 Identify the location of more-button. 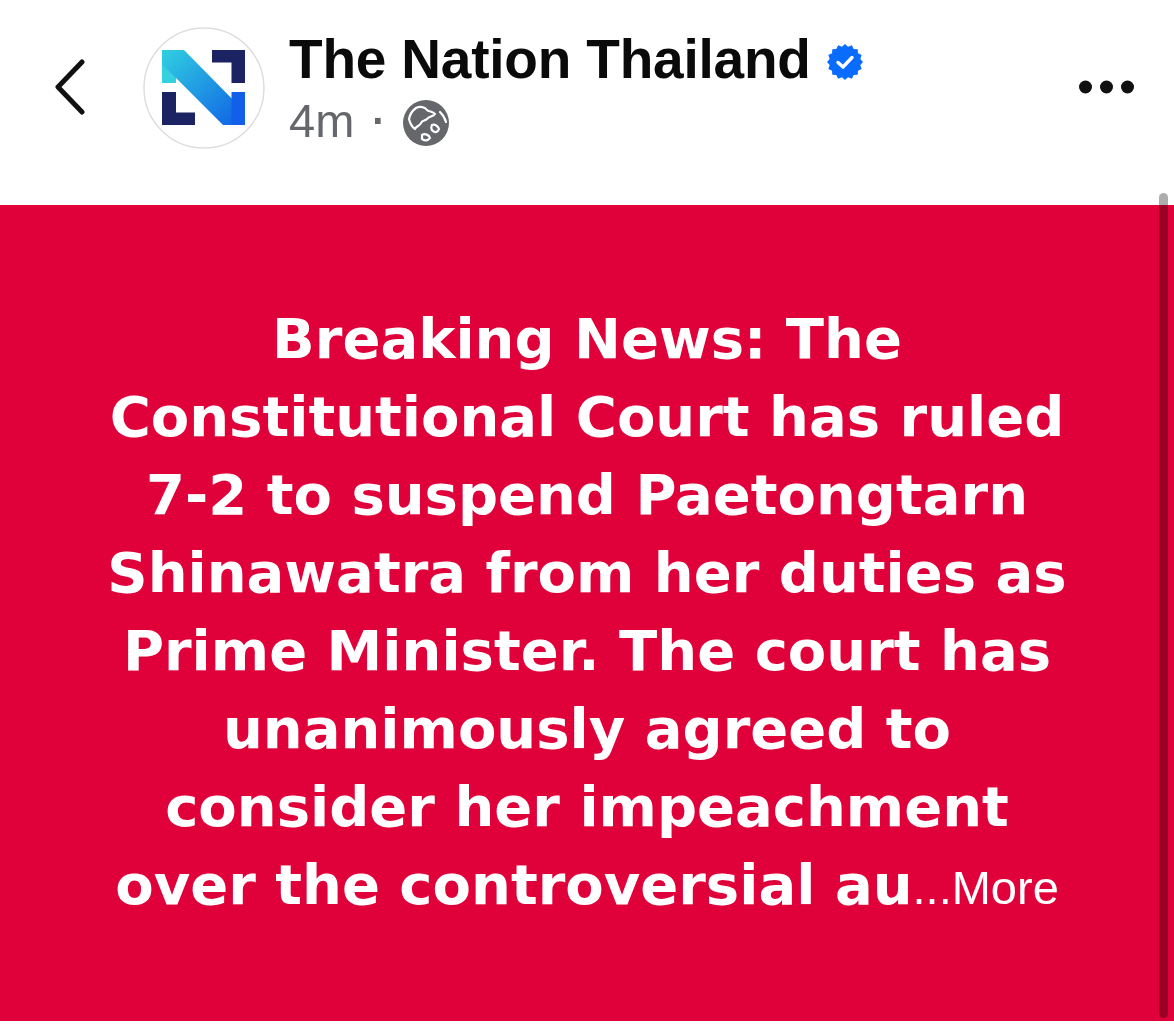
(1106, 87).